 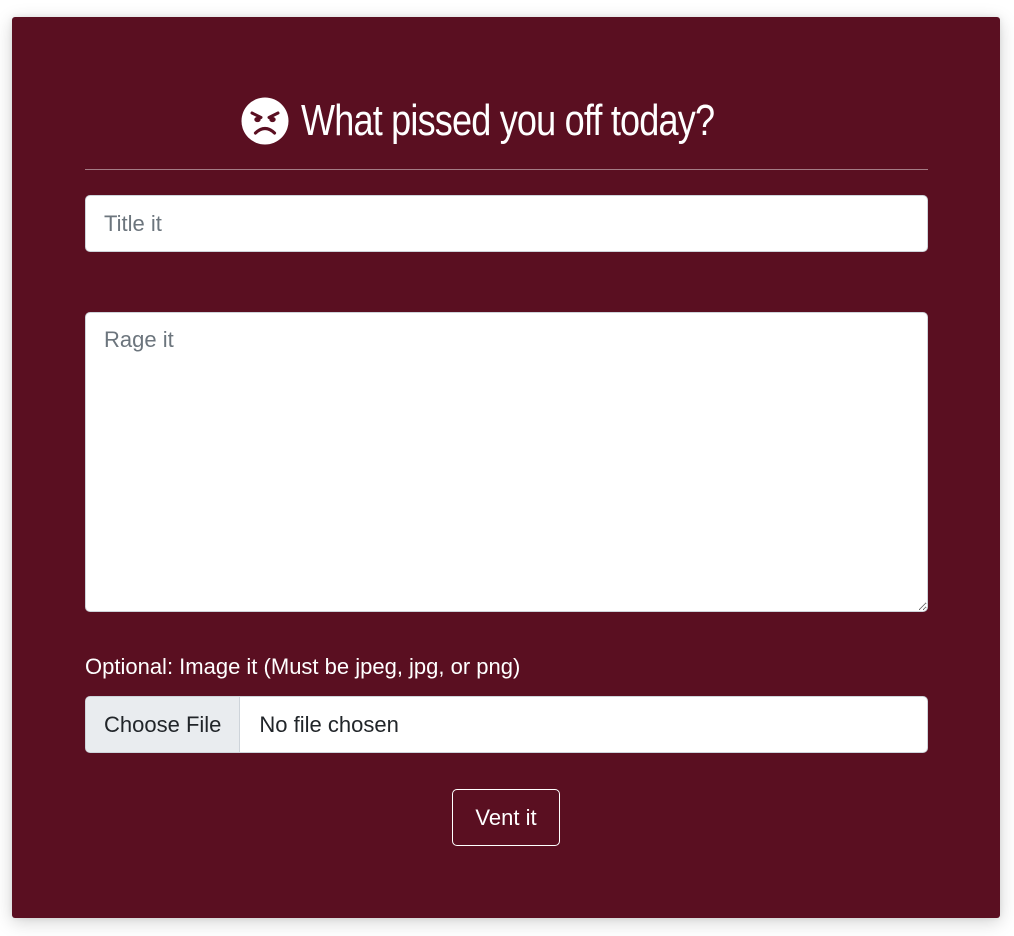 I want to click on vent-it-button: Vent it, so click(x=506, y=817).